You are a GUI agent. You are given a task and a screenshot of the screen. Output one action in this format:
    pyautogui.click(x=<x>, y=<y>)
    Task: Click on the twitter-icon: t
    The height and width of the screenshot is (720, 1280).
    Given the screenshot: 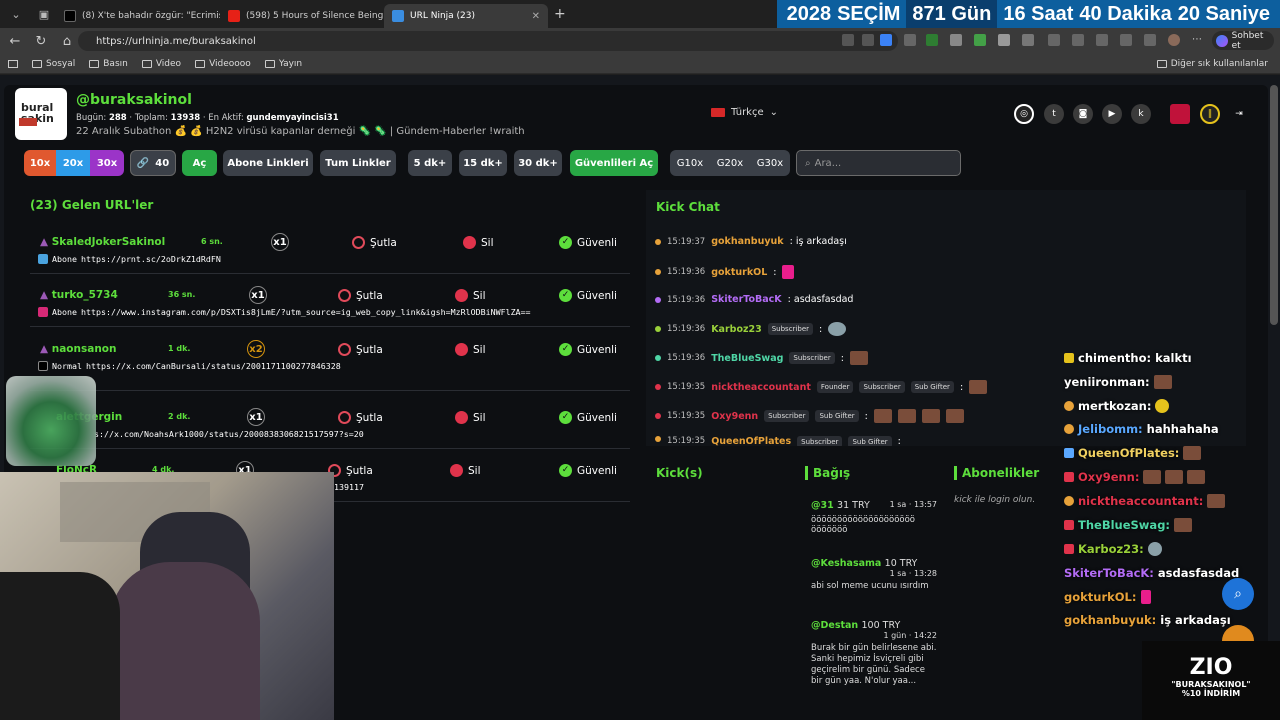 What is the action you would take?
    pyautogui.click(x=1054, y=114)
    